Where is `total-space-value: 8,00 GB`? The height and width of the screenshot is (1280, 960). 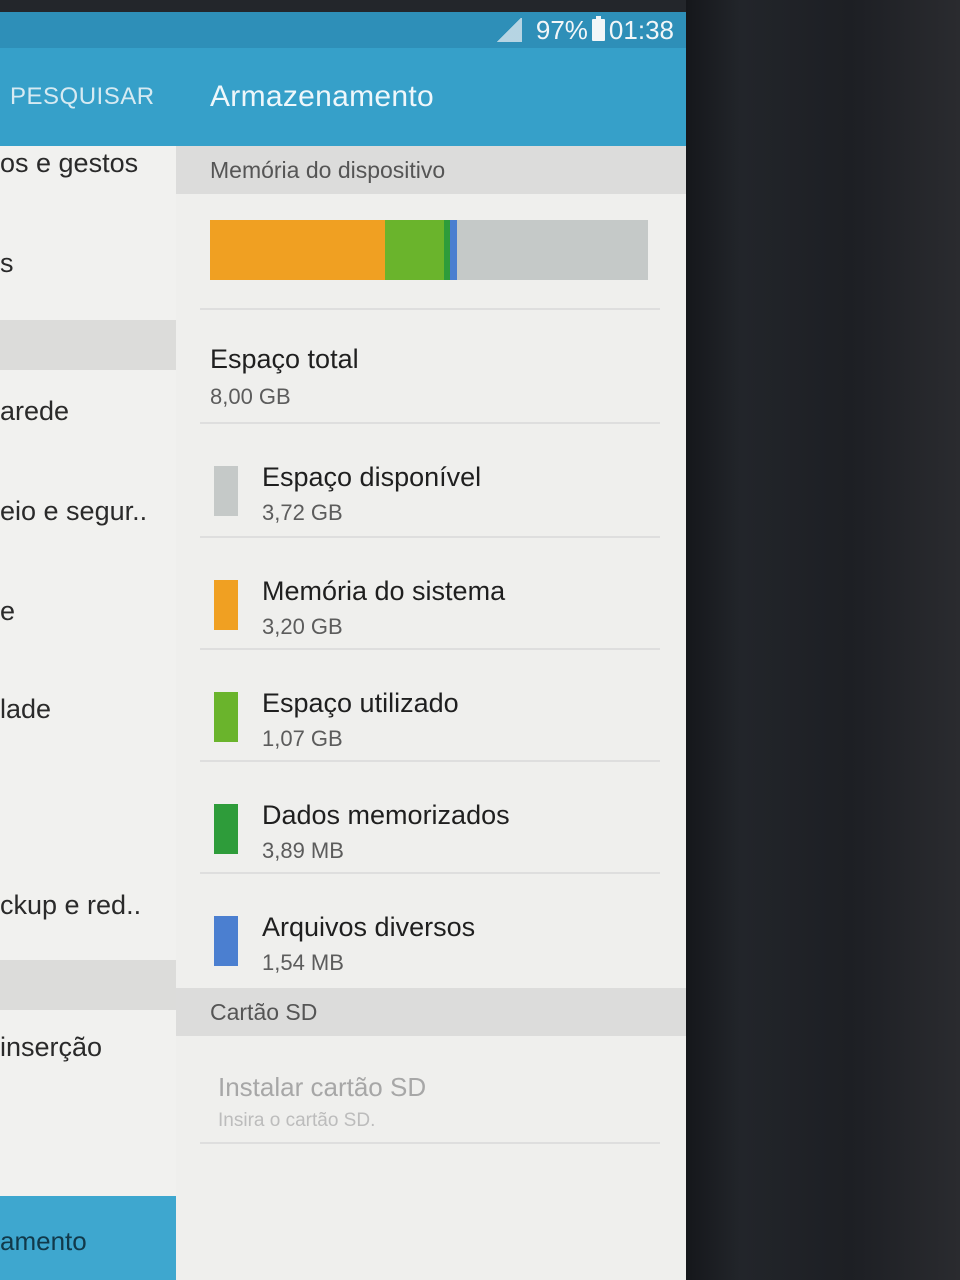 total-space-value: 8,00 GB is located at coordinates (250, 396).